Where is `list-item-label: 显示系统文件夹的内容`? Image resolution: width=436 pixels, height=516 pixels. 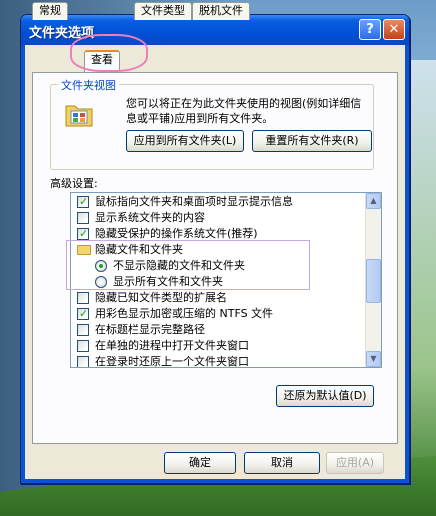 list-item-label: 显示系统文件夹的内容 is located at coordinates (150, 217).